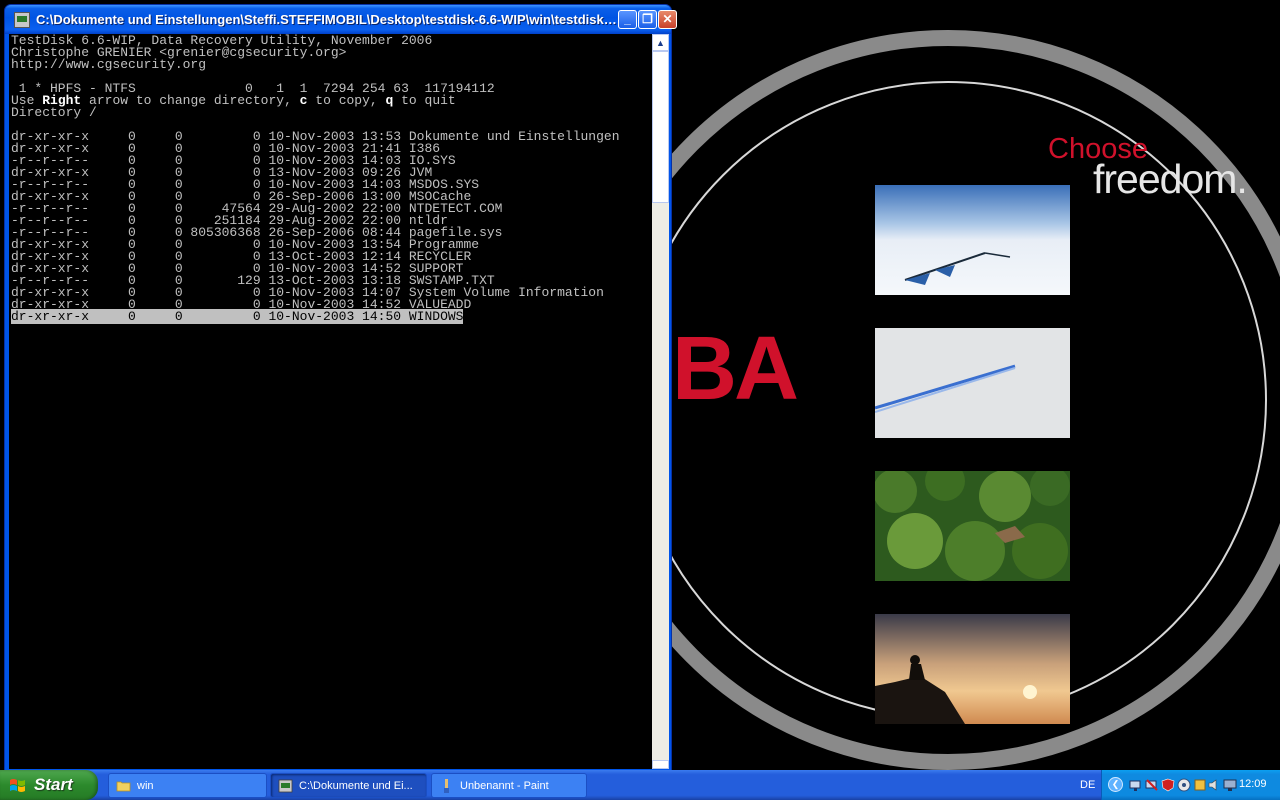 The height and width of the screenshot is (800, 1280). What do you see at coordinates (1253, 784) in the screenshot?
I see `clock: 12:09` at bounding box center [1253, 784].